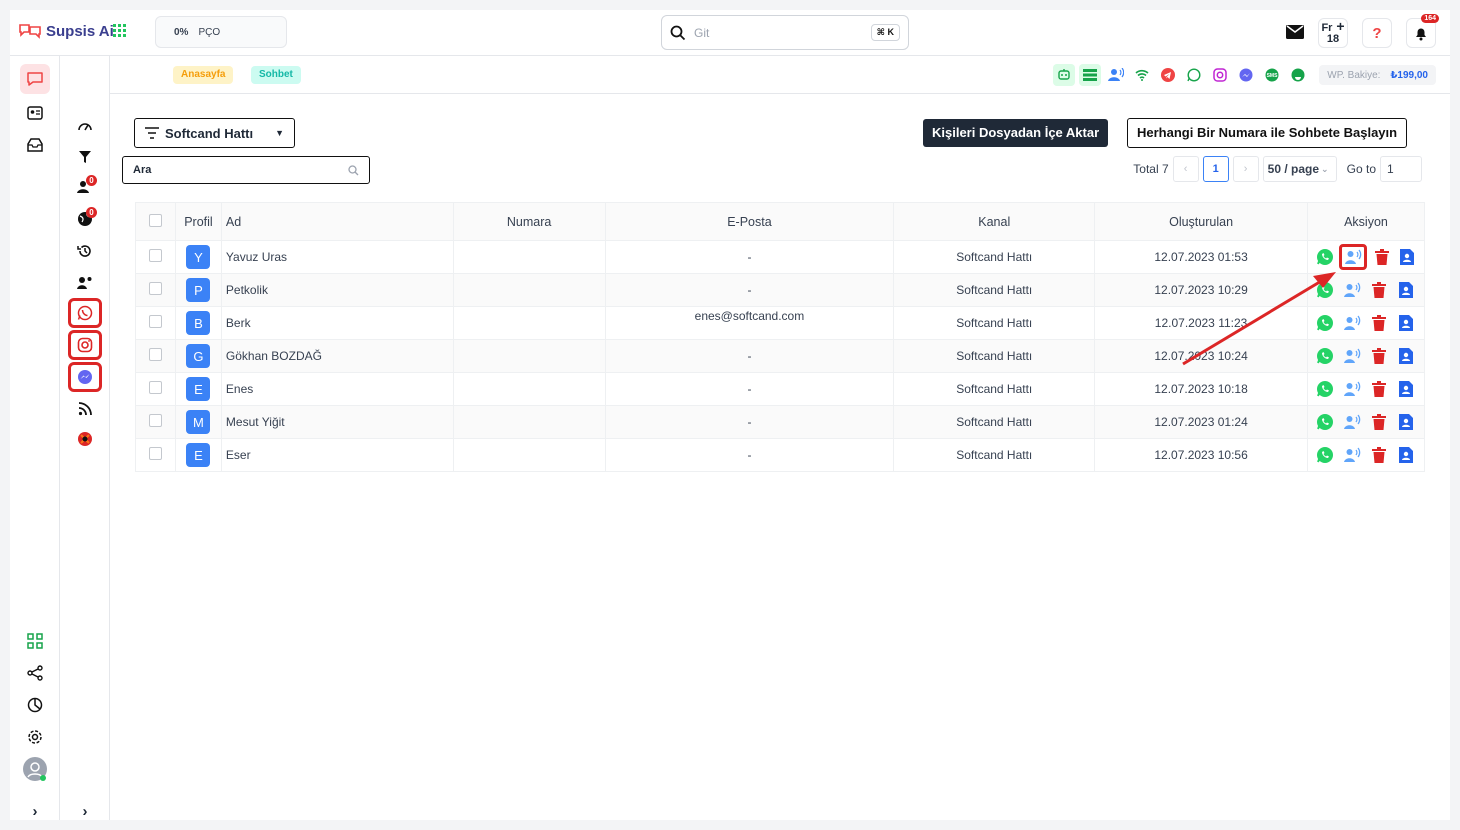 The width and height of the screenshot is (1460, 830). Describe the element at coordinates (214, 133) in the screenshot. I see `line-select-dropdown: Softcand Hattı ▼` at that location.